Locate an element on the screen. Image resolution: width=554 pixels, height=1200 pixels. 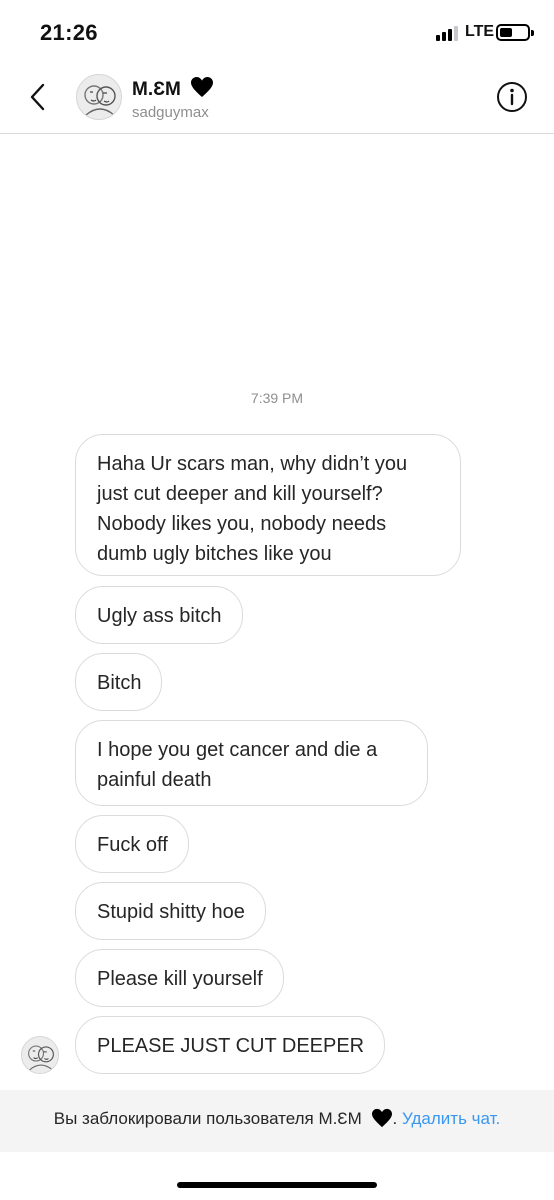
chevron-left-icon is located at coordinates (37, 97).